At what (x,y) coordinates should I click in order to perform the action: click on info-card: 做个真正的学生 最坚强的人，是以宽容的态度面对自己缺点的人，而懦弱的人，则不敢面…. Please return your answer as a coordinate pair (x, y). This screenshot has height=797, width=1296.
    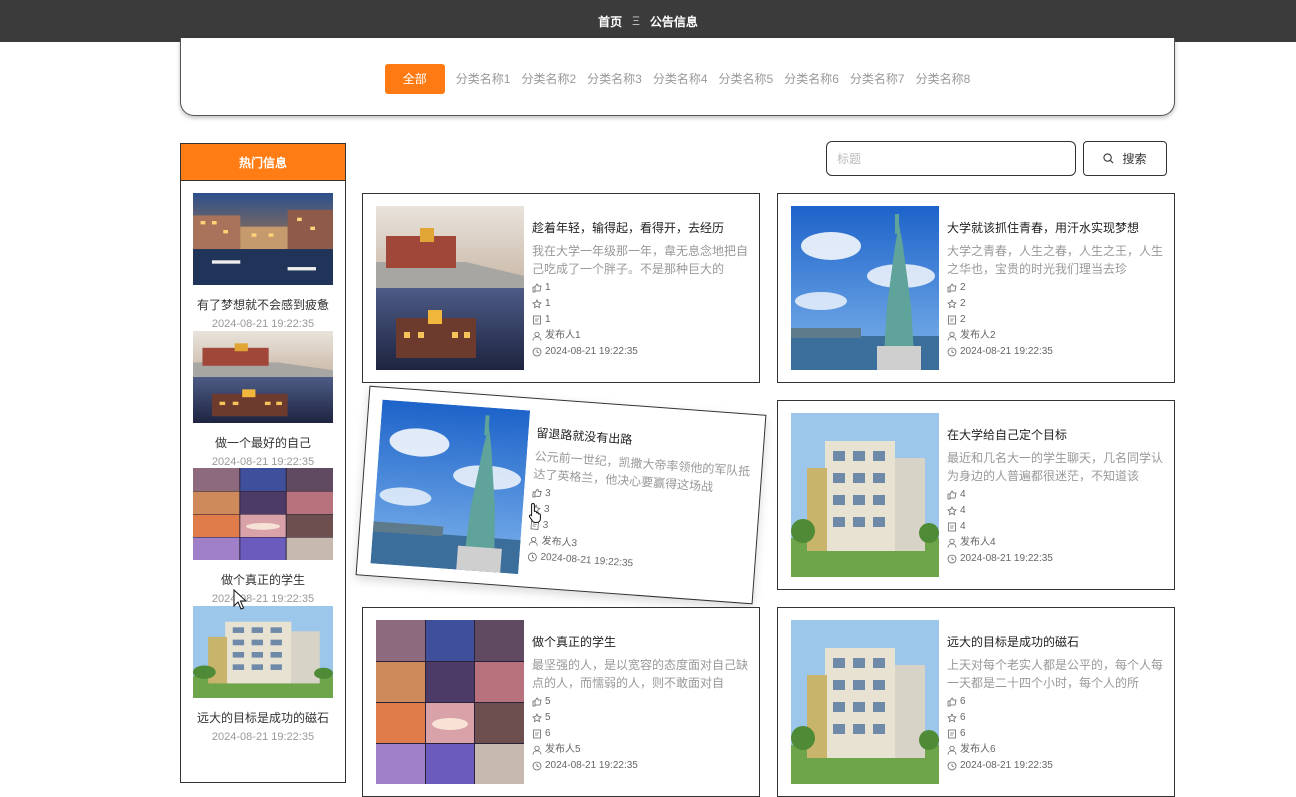
    Looking at the image, I should click on (561, 702).